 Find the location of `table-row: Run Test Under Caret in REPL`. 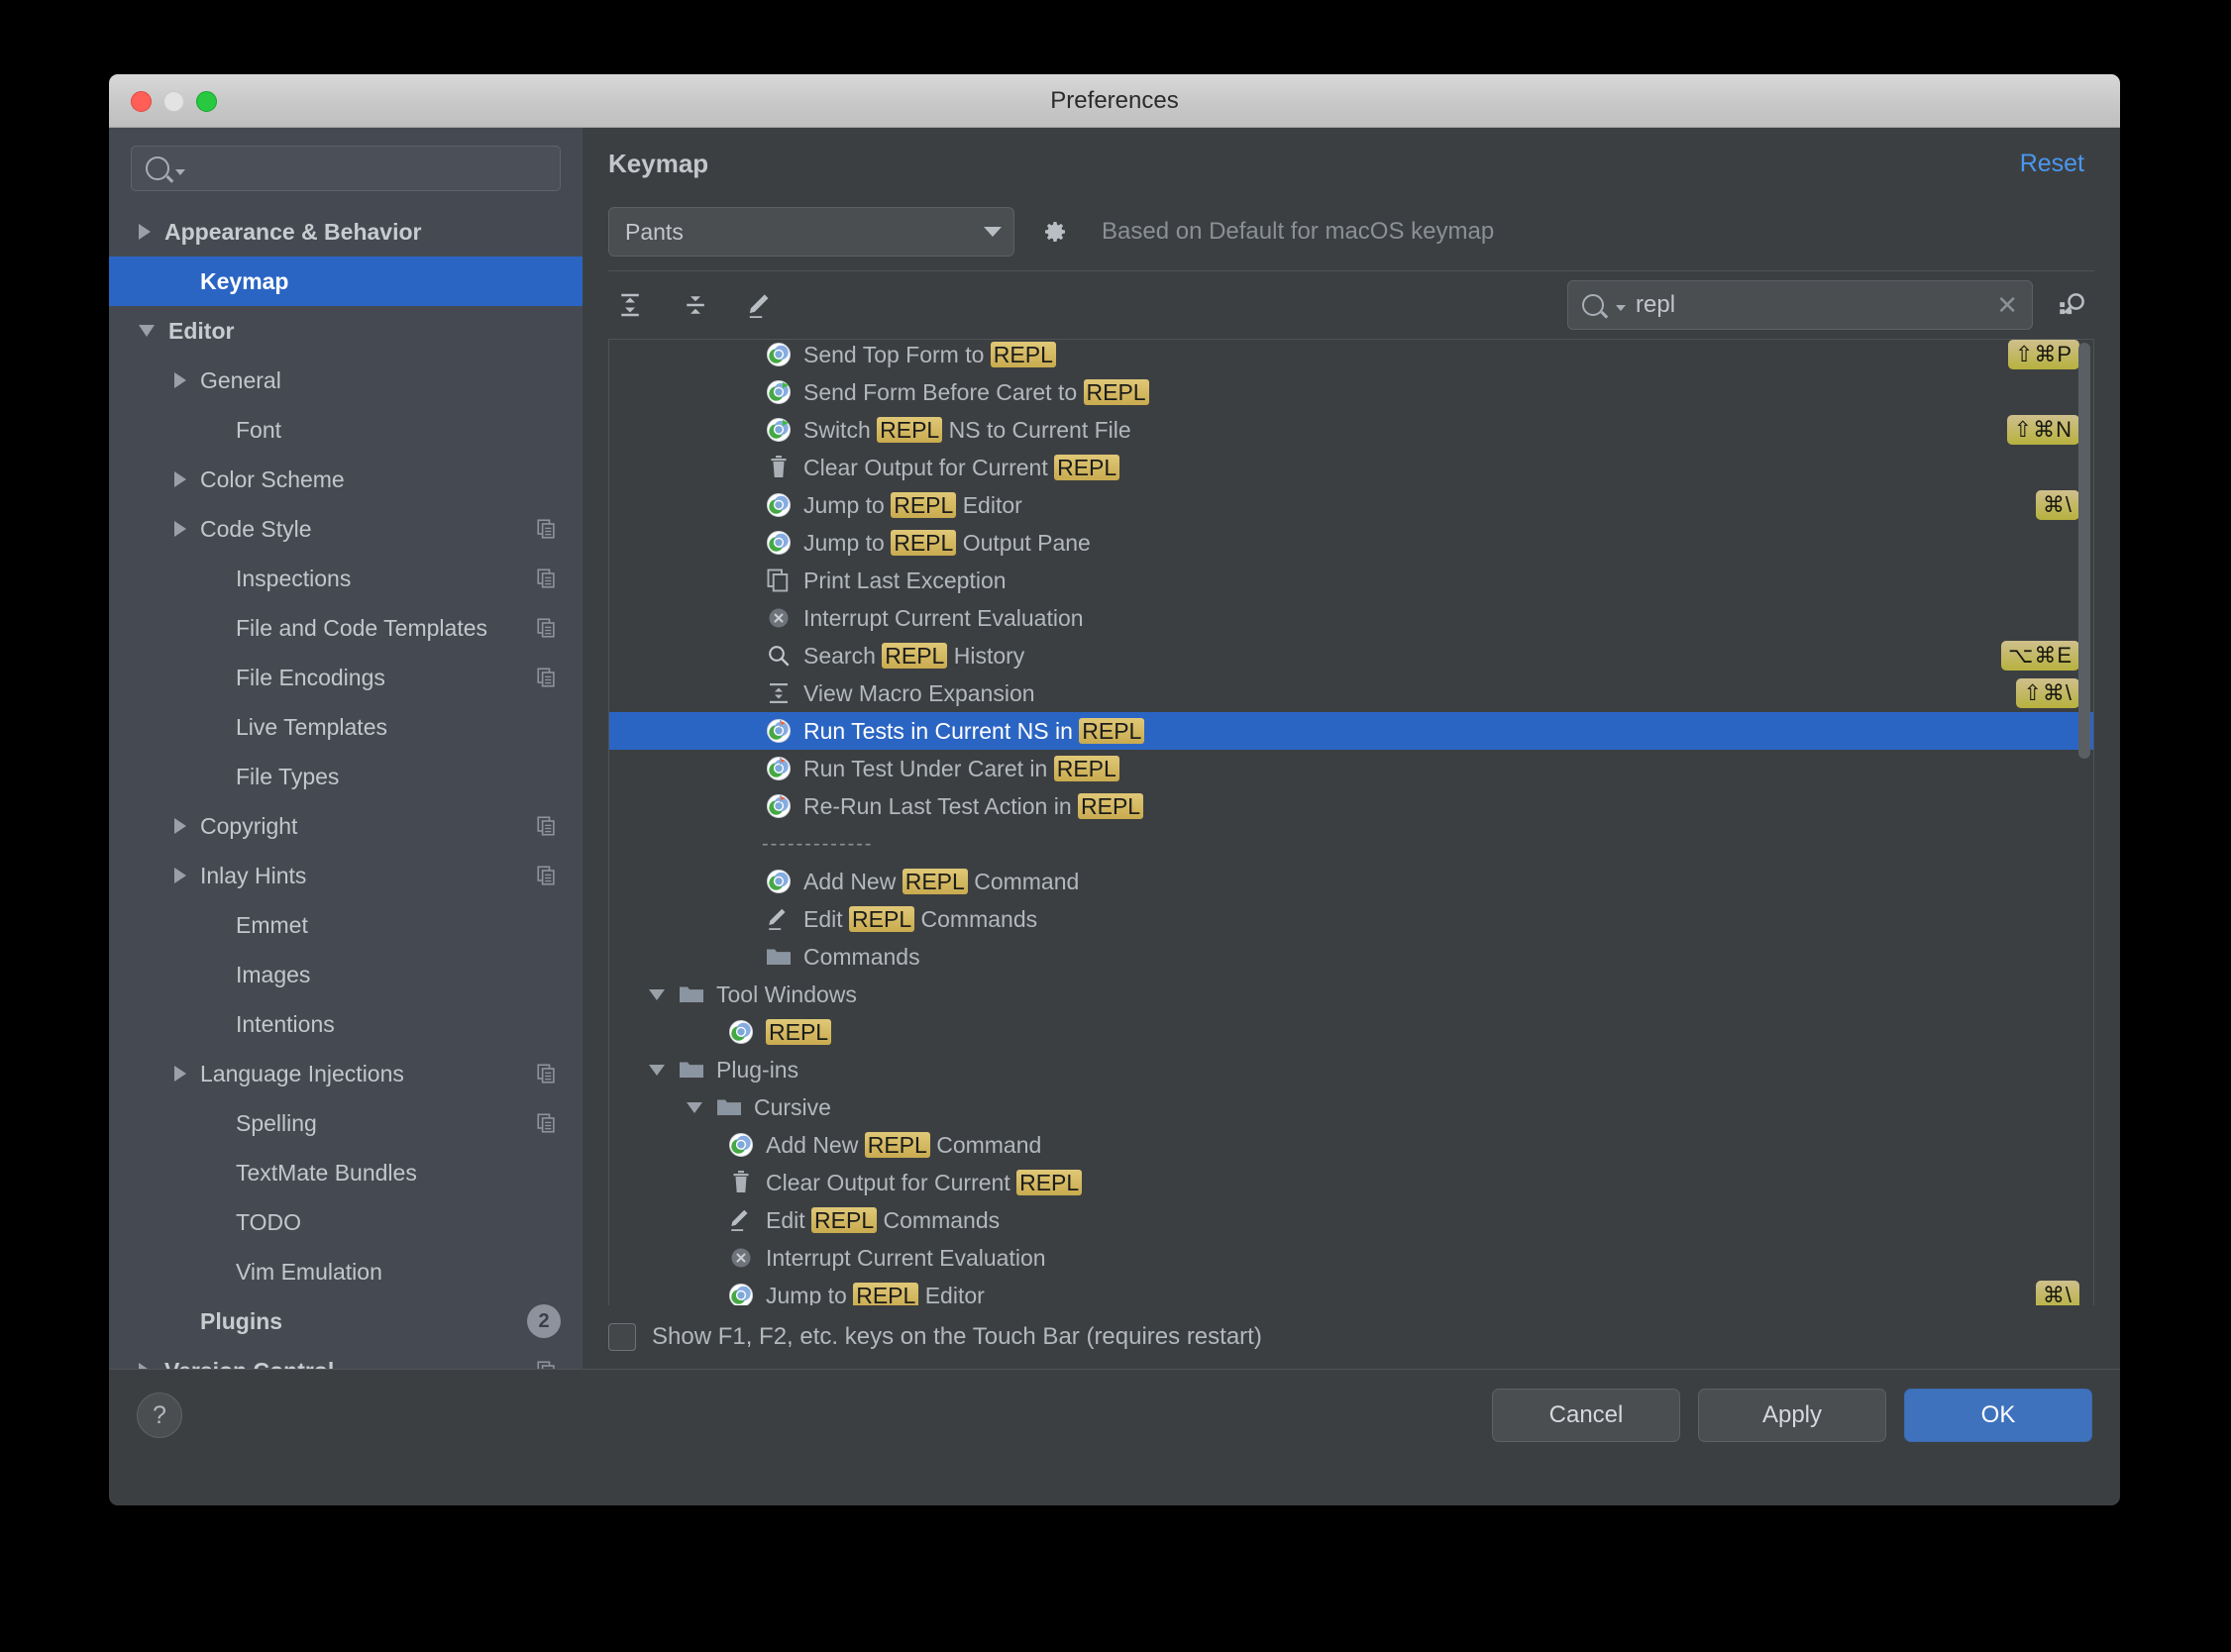

table-row: Run Test Under Caret in REPL is located at coordinates (1351, 768).